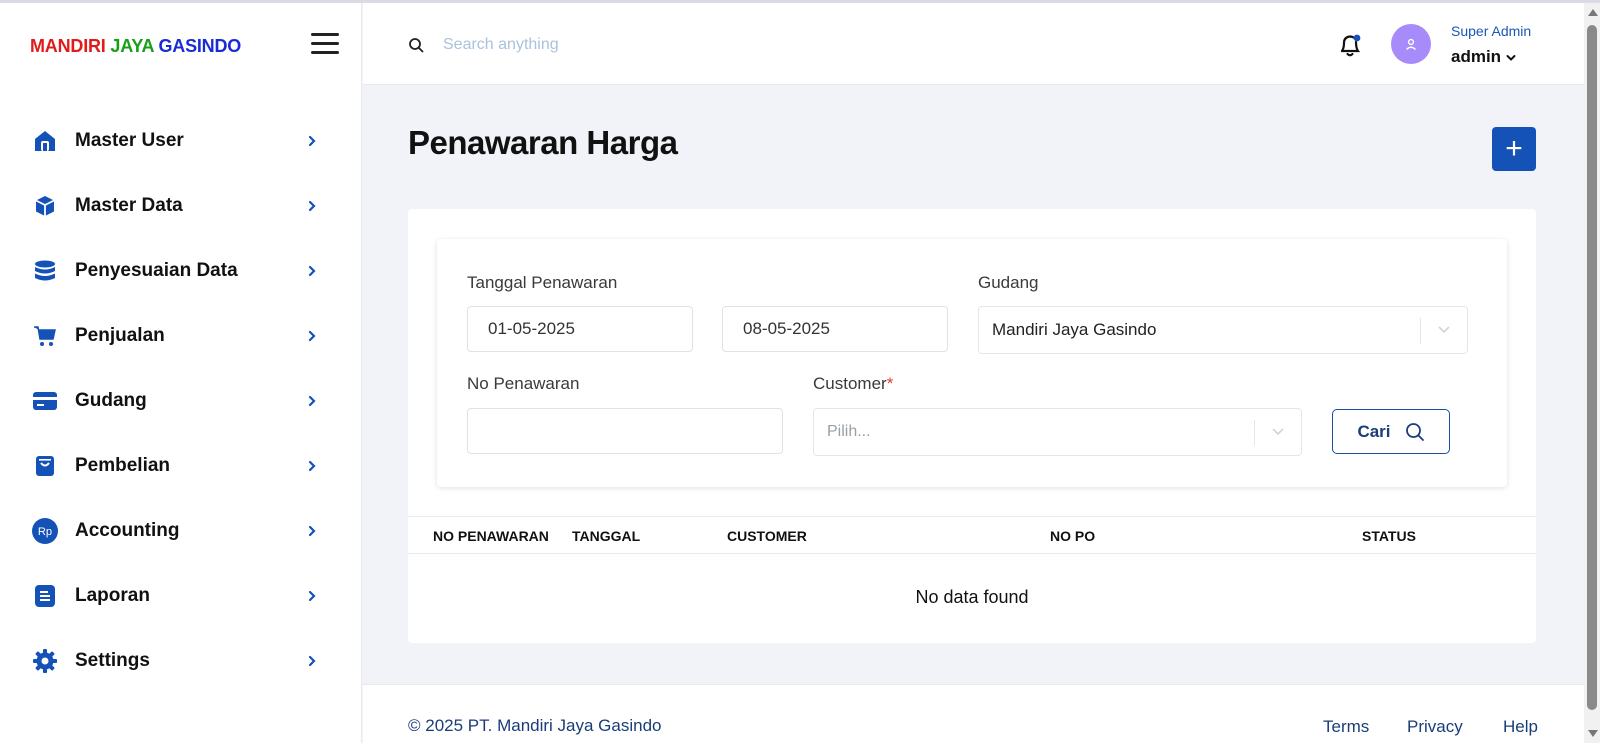 The height and width of the screenshot is (743, 1600). What do you see at coordinates (835, 329) in the screenshot?
I see `date-to-field: 08-05-2025` at bounding box center [835, 329].